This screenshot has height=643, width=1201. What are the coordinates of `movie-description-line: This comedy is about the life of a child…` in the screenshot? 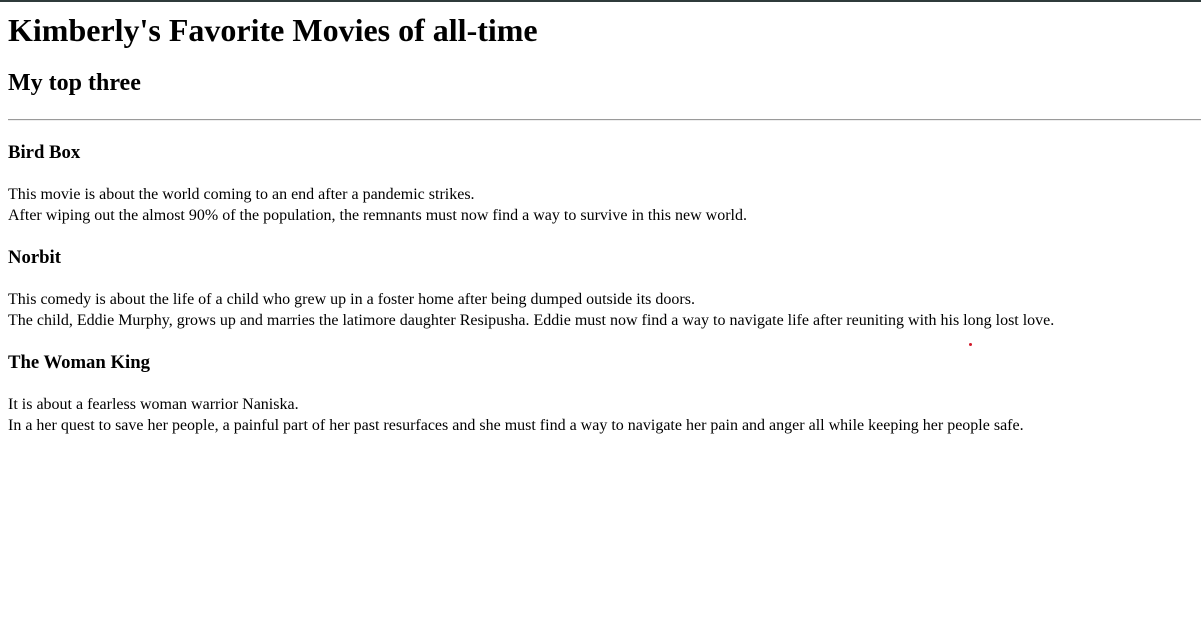 It's located at (351, 299).